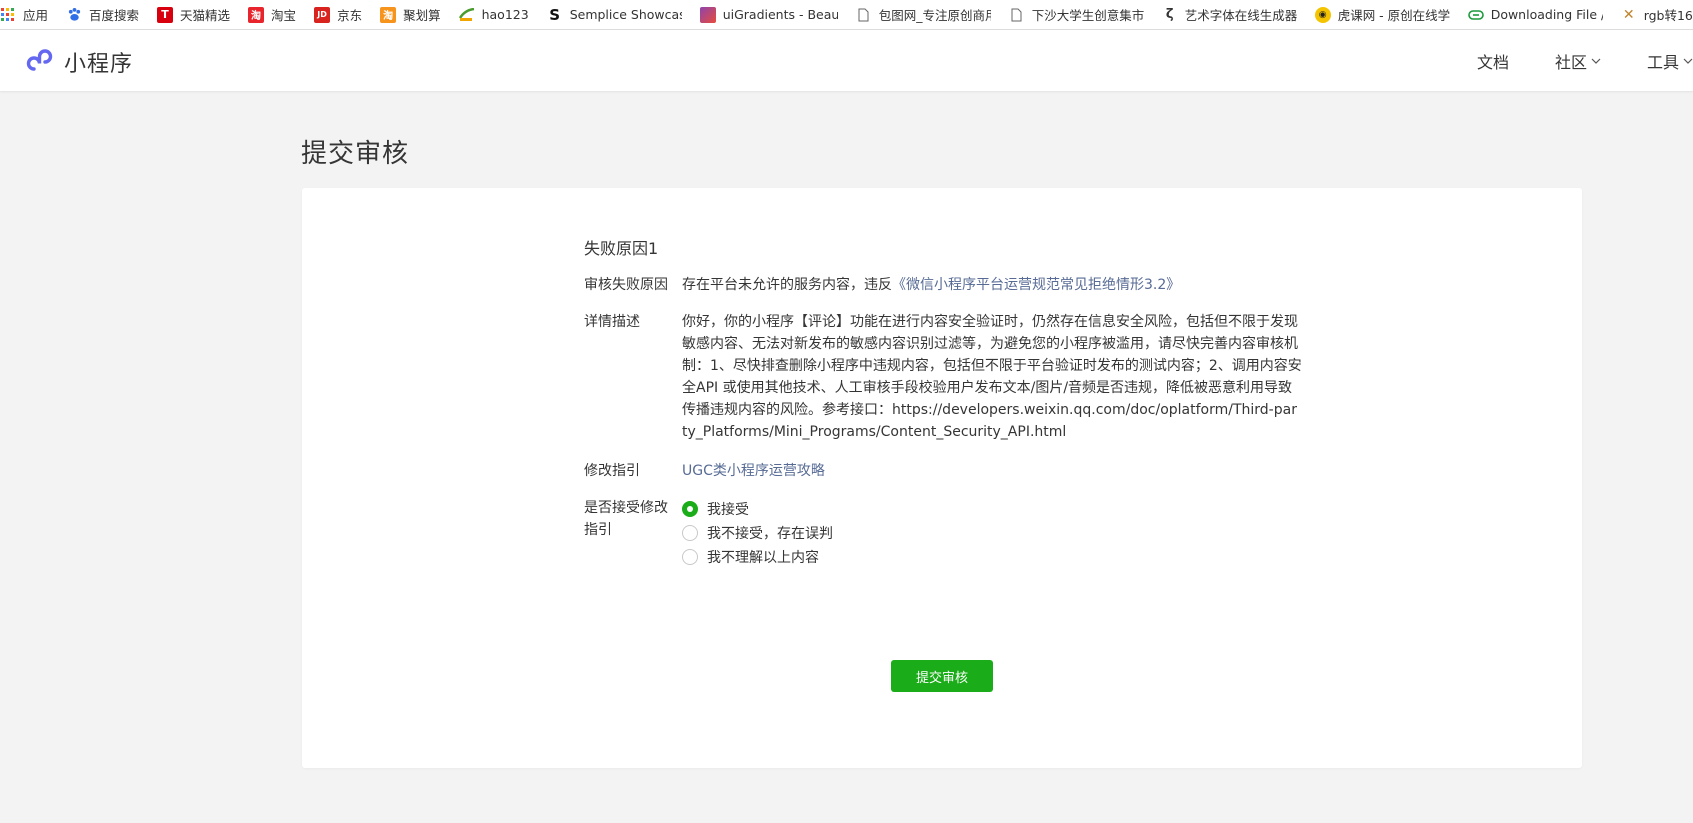 The height and width of the screenshot is (823, 1693). What do you see at coordinates (1240, 15) in the screenshot?
I see `bookmark-label: 艺术字体在线生成器` at bounding box center [1240, 15].